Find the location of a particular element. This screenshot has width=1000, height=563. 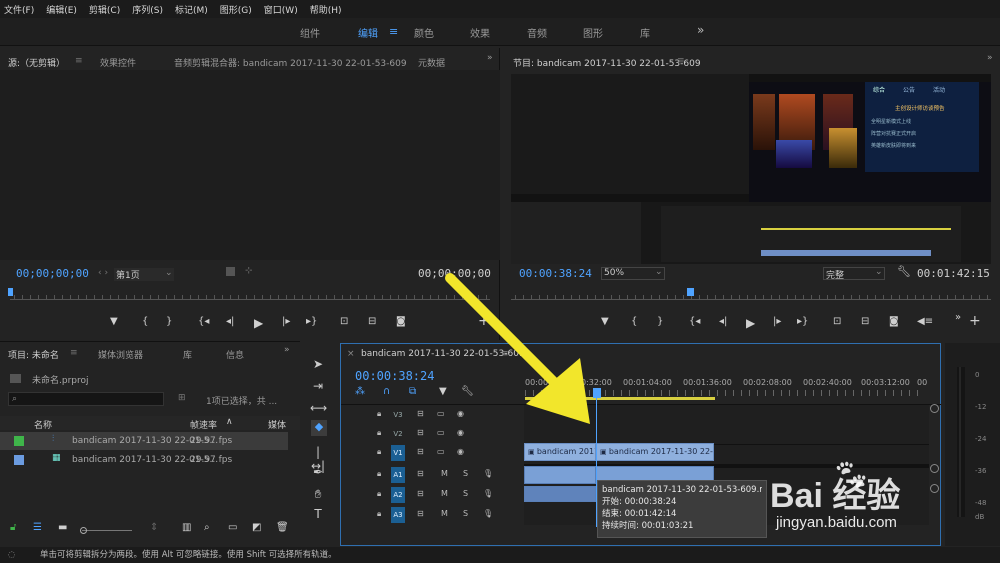

tab-program: 节目: bandicam 2017-11-30 22-01-53-609 is located at coordinates (607, 62).